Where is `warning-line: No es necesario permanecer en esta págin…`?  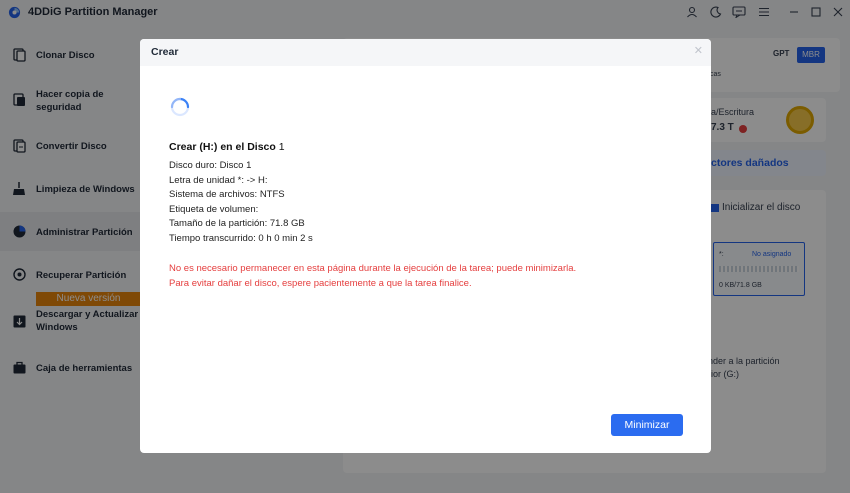 warning-line: No es necesario permanecer en esta págin… is located at coordinates (373, 268).